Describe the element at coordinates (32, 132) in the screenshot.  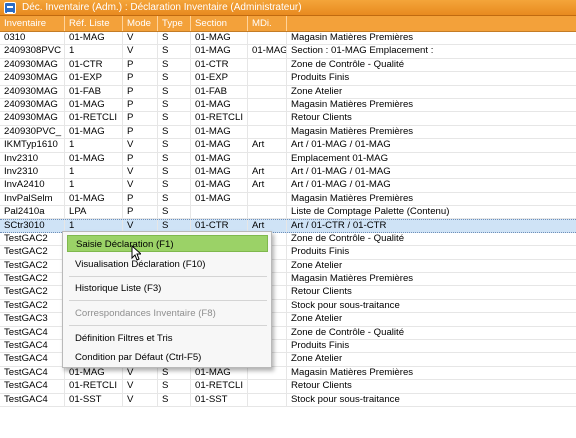
I see `cell-inventaire: 240930PVC_` at that location.